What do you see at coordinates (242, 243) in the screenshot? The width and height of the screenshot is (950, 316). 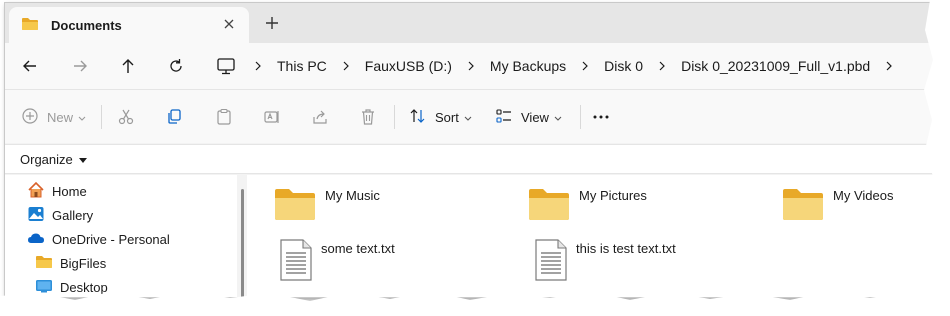 I see `sidebar-scrollbar` at bounding box center [242, 243].